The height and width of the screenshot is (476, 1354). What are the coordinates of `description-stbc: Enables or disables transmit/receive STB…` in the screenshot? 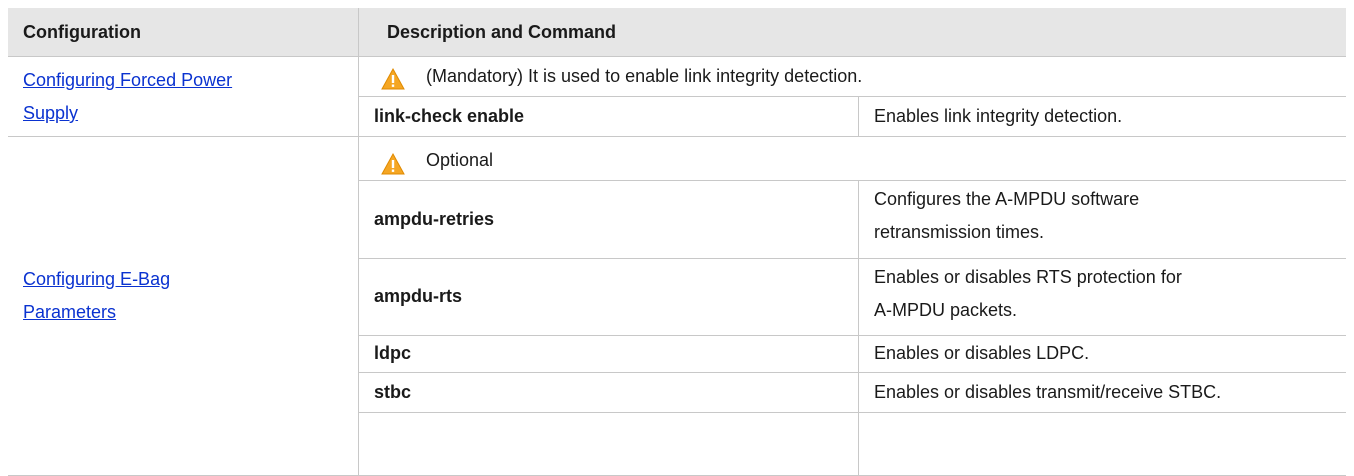 It's located at (1048, 392).